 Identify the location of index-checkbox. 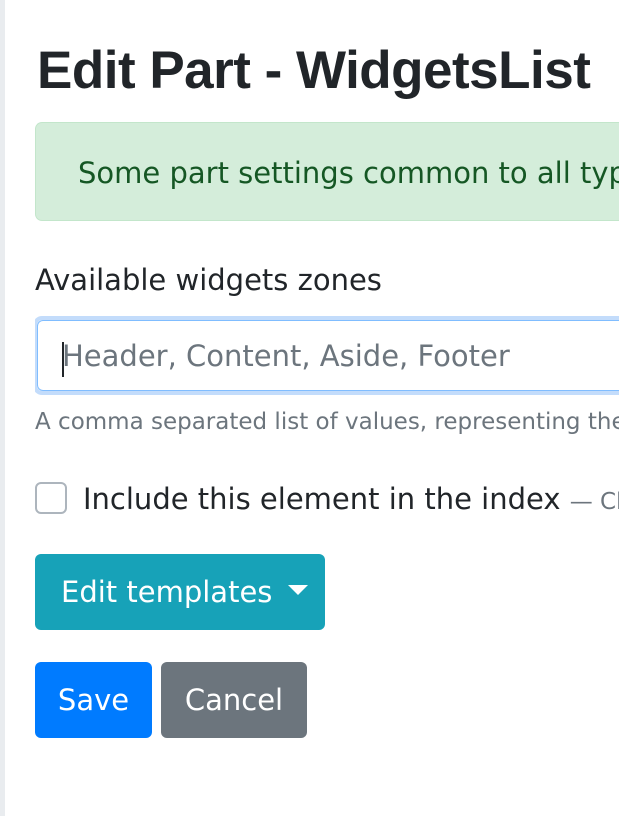
(51, 498).